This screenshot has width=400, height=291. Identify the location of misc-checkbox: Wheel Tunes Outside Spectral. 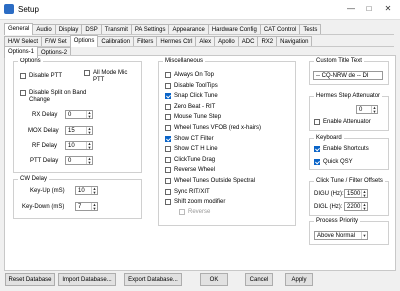
(210, 181).